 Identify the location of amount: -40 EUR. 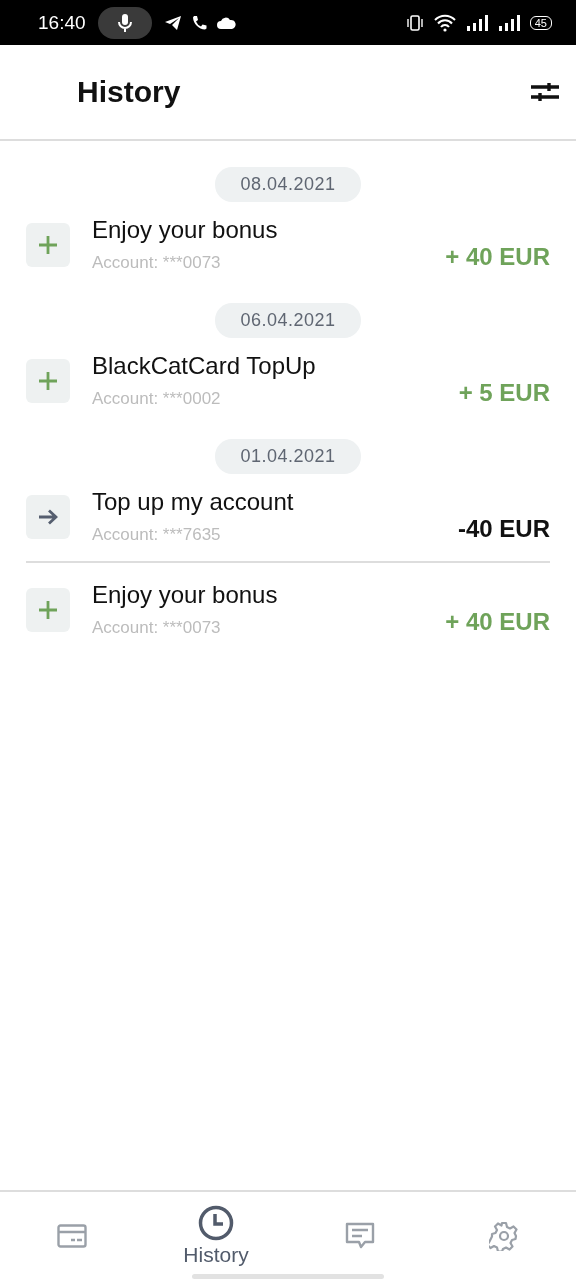
(503, 529).